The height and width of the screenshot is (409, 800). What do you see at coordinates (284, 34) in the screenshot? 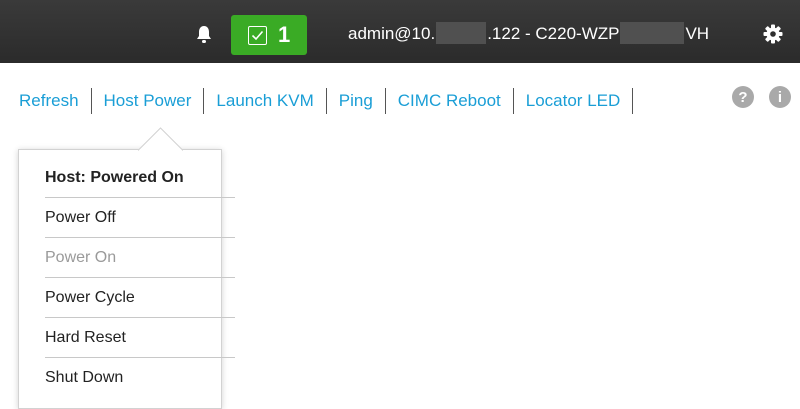
I see `alarm-count: 1` at bounding box center [284, 34].